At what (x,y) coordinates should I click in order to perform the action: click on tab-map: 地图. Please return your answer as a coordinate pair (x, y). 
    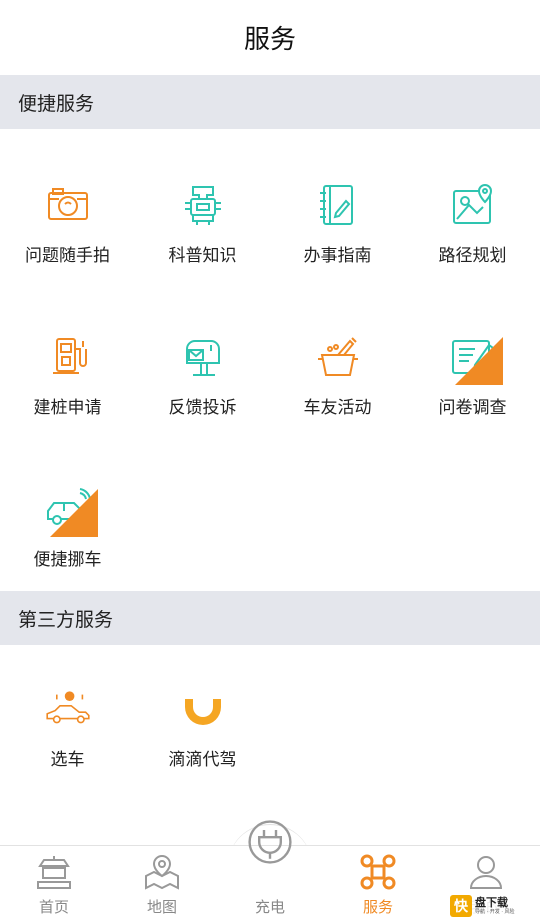
    Looking at the image, I should click on (162, 884).